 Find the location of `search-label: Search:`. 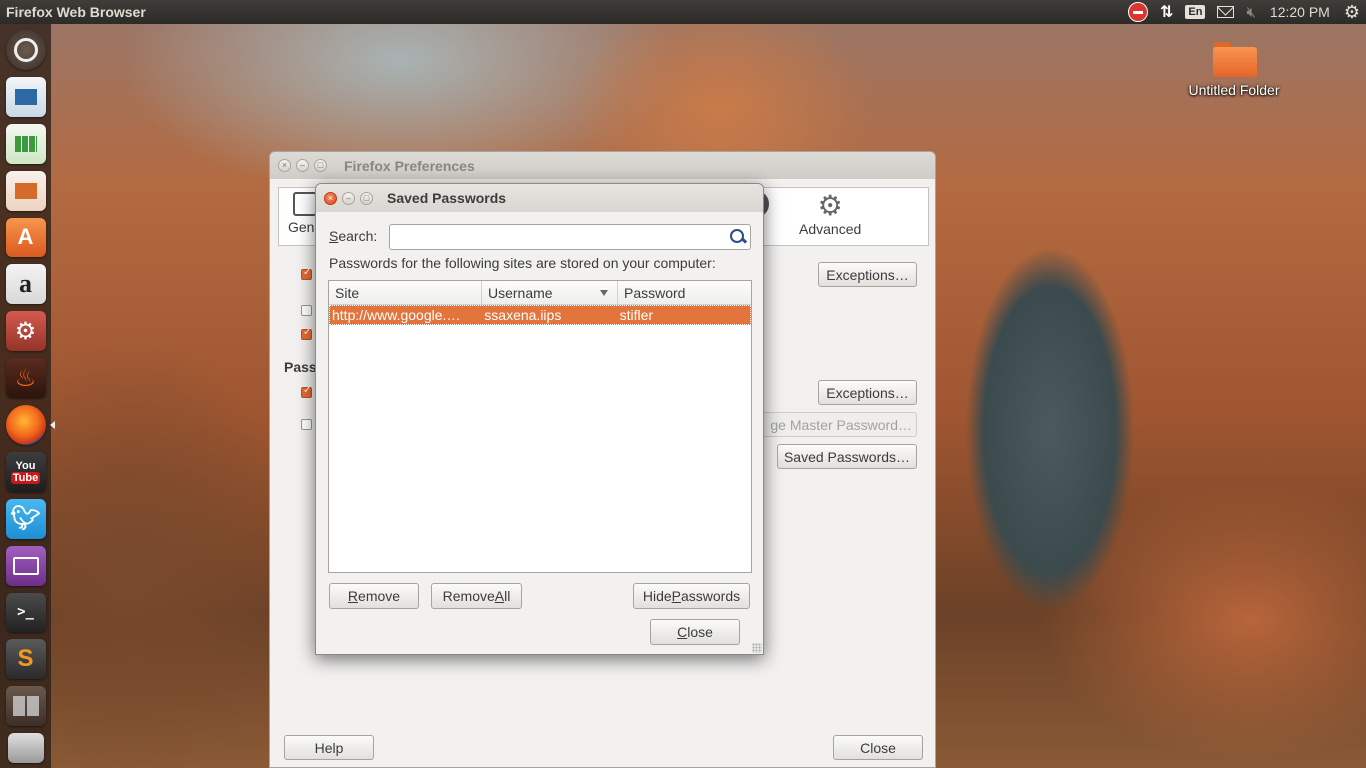

search-label: Search: is located at coordinates (353, 236).